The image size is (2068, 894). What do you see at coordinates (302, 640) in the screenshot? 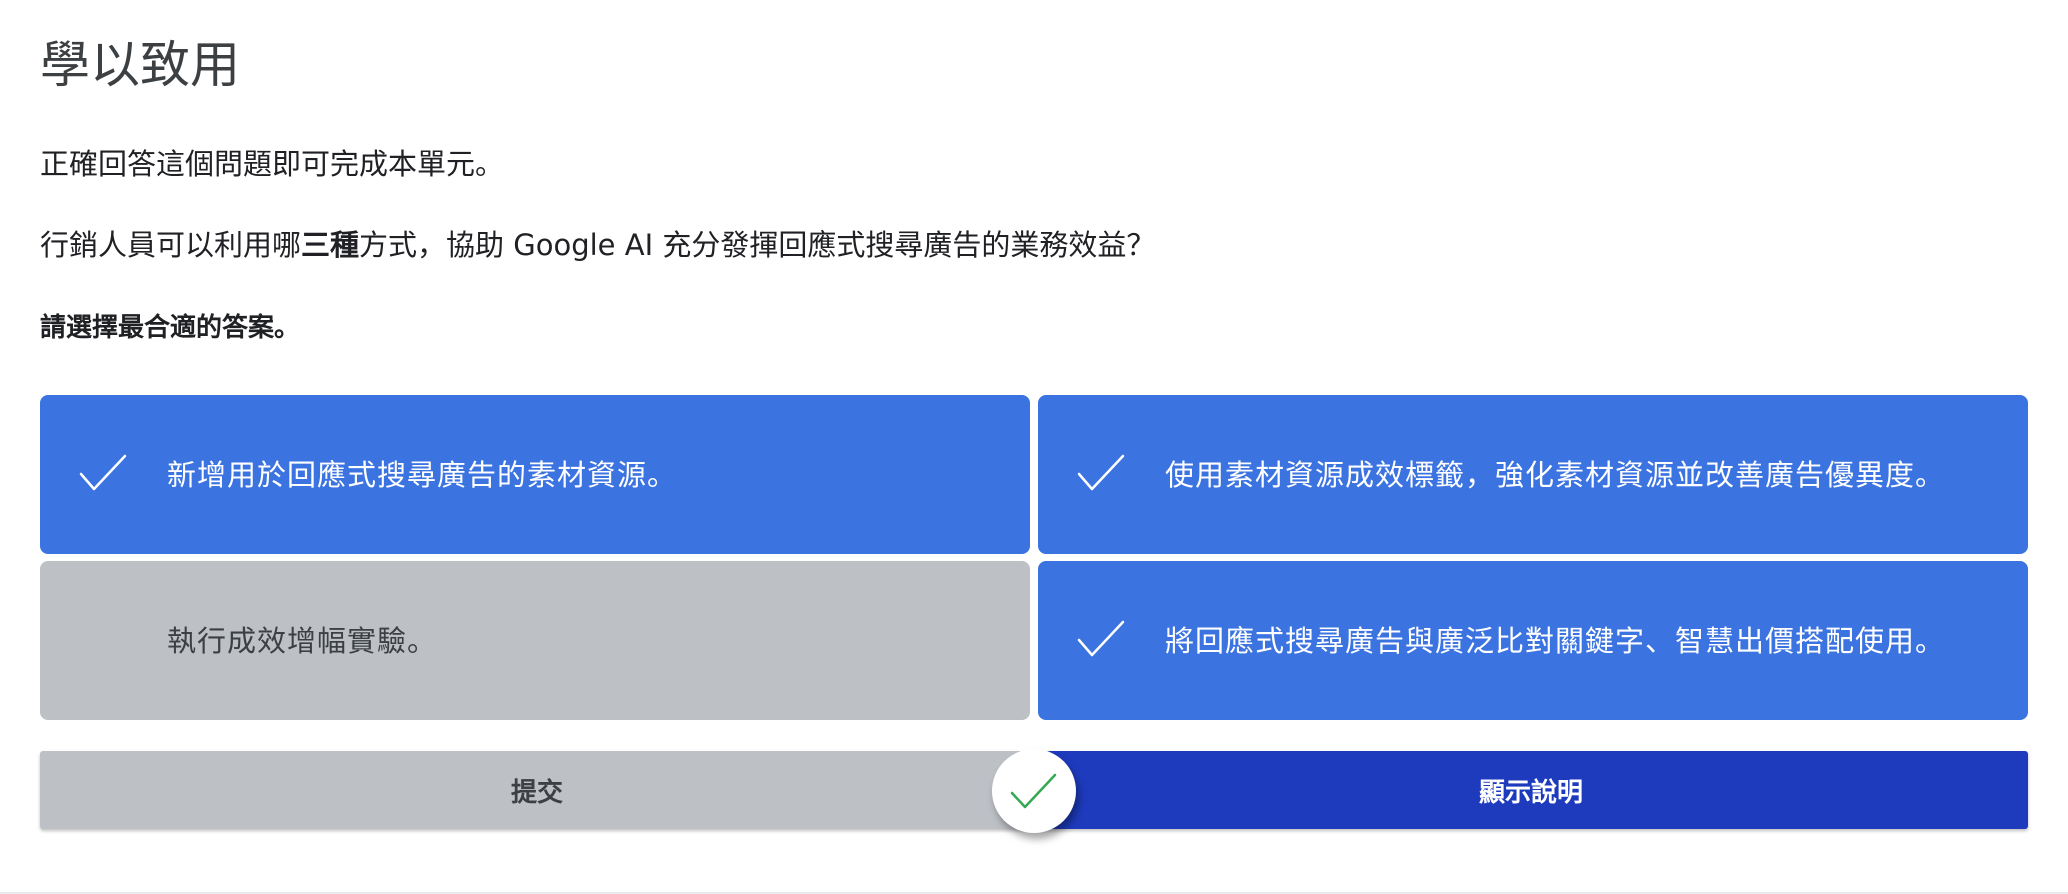
I see `answer-option-label: 執行成效增幅實驗。` at bounding box center [302, 640].